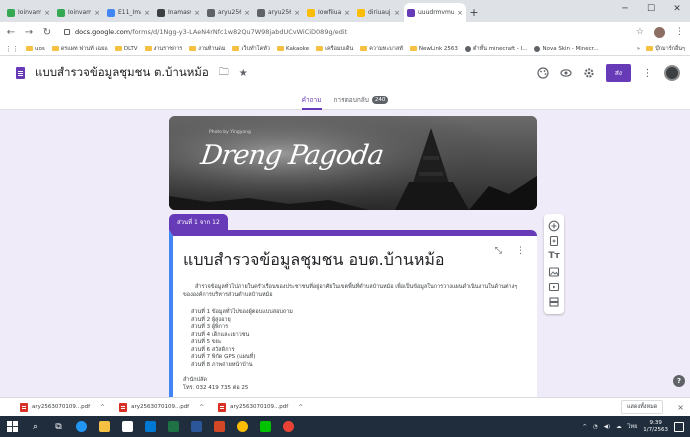 The height and width of the screenshot is (437, 690). What do you see at coordinates (672, 73) in the screenshot?
I see `account-avatar` at bounding box center [672, 73].